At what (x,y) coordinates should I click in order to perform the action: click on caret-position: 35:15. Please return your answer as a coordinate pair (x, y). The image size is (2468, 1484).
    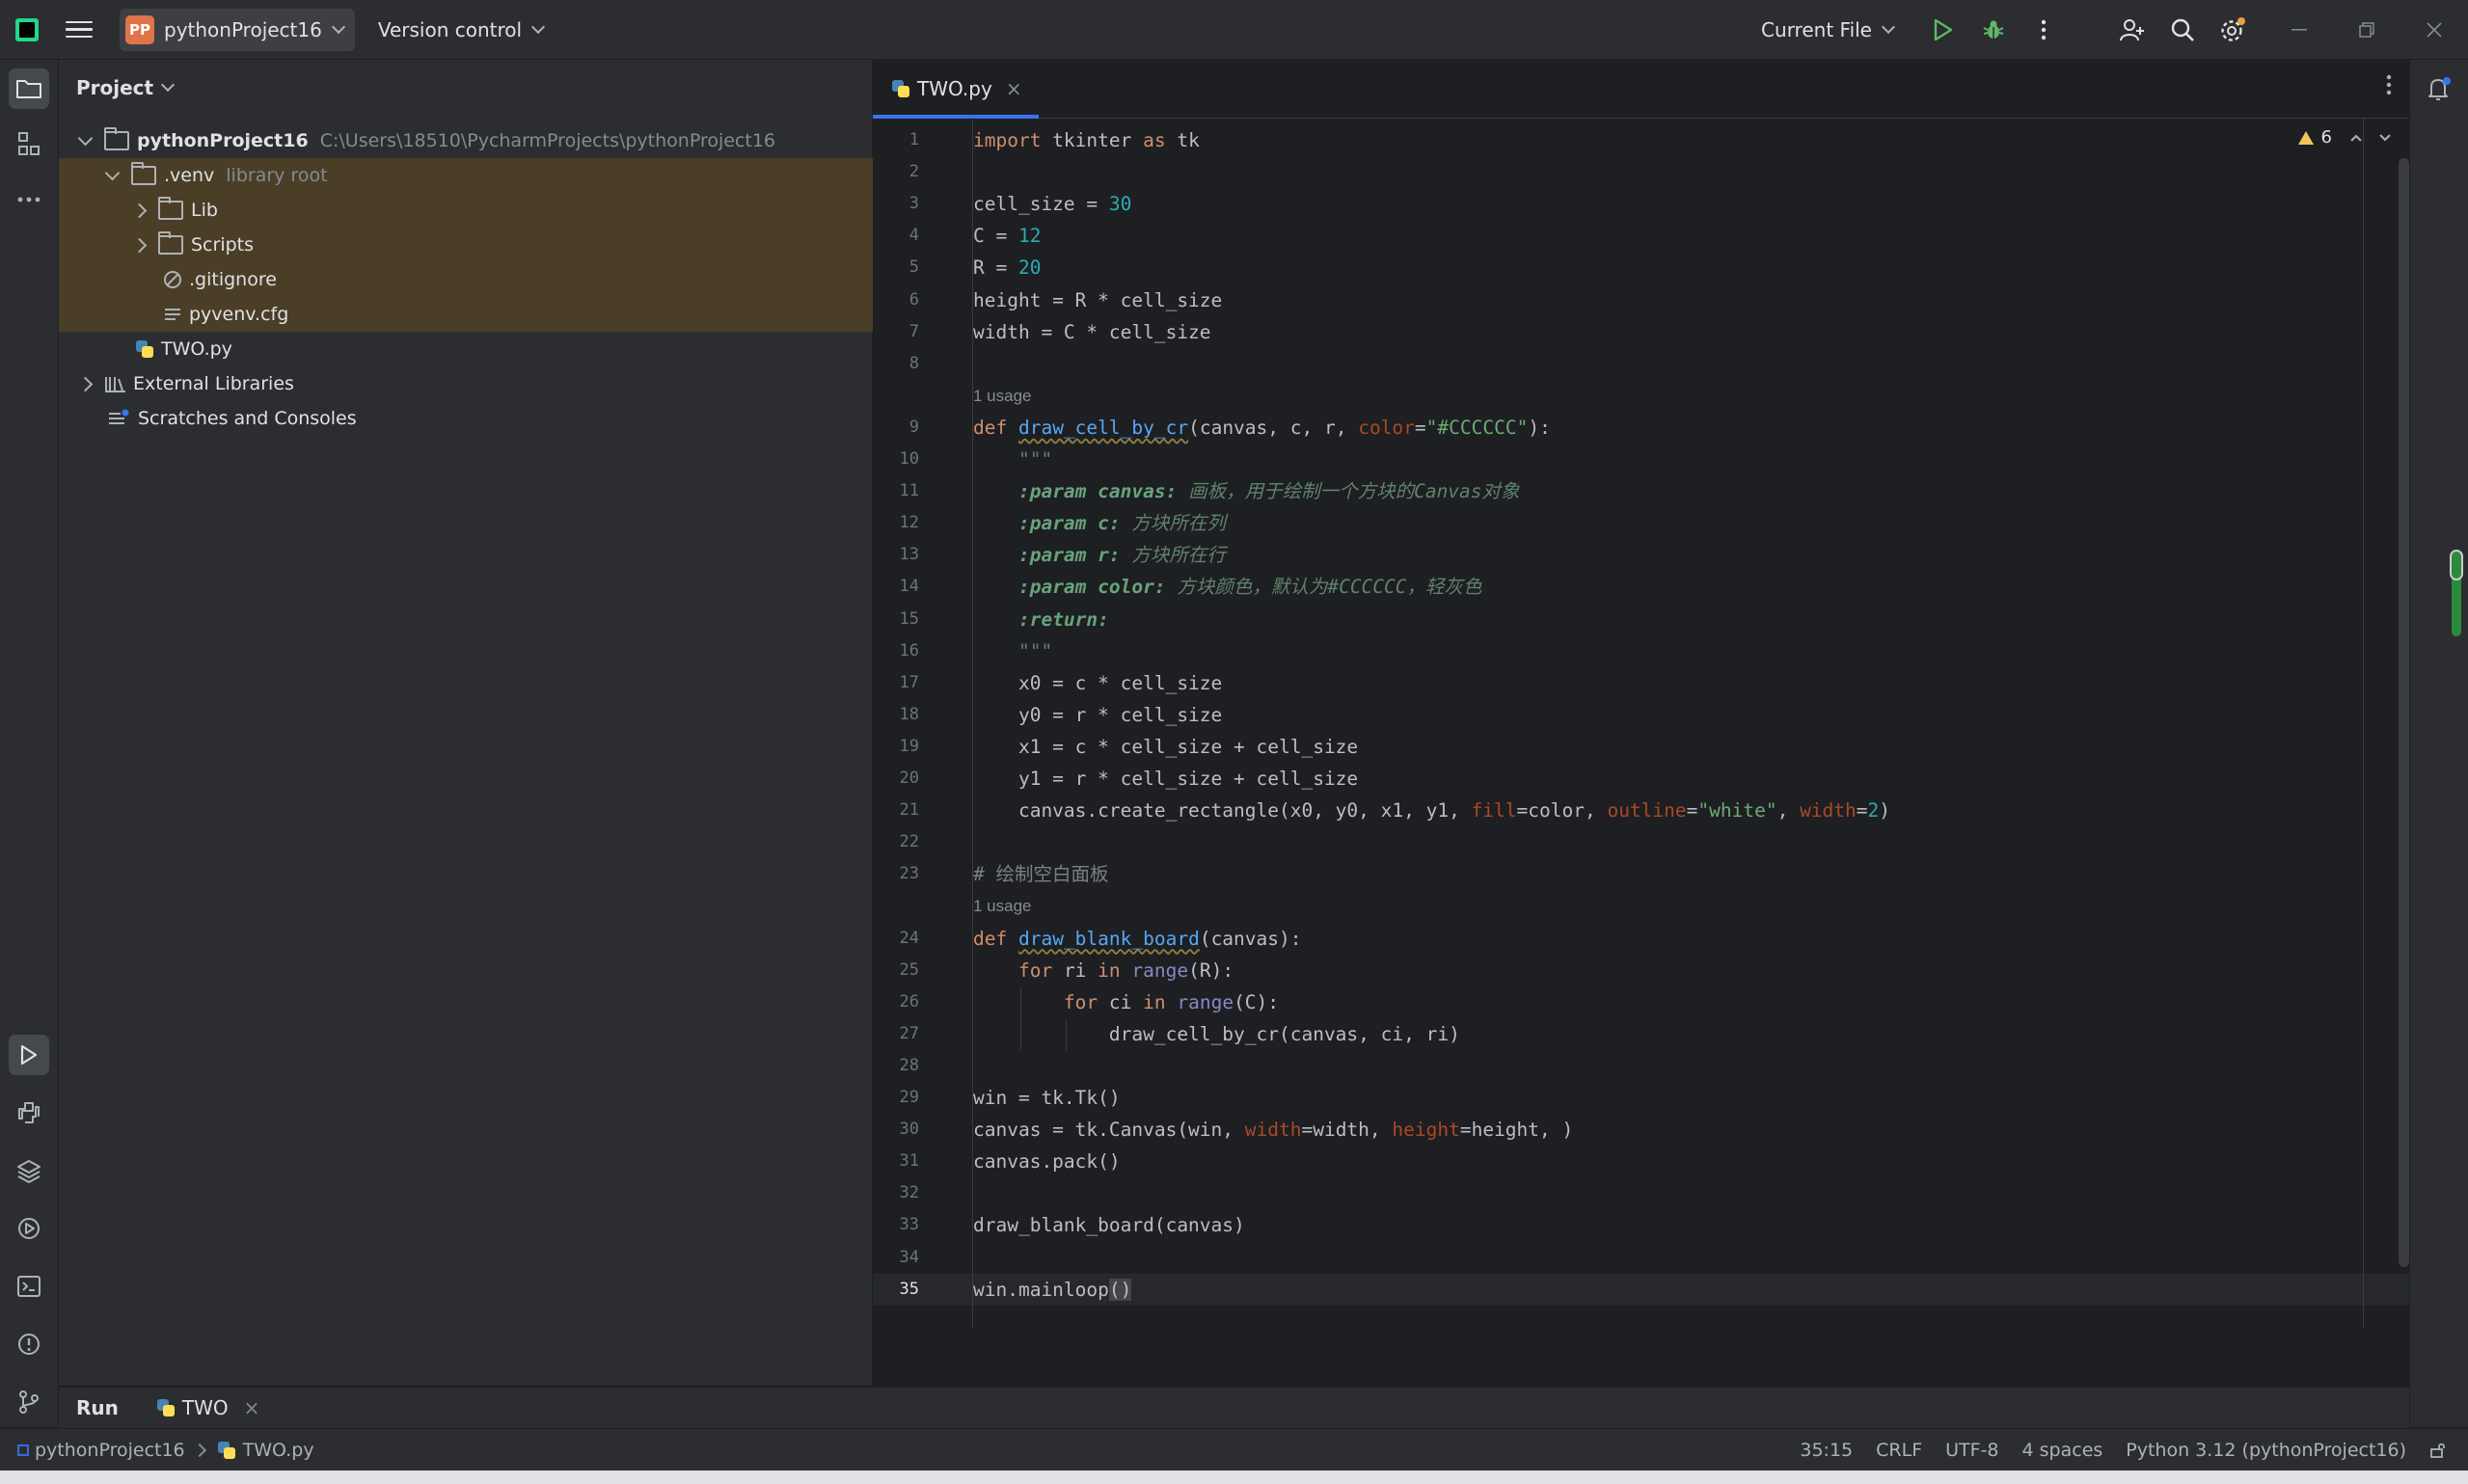
    Looking at the image, I should click on (1826, 1450).